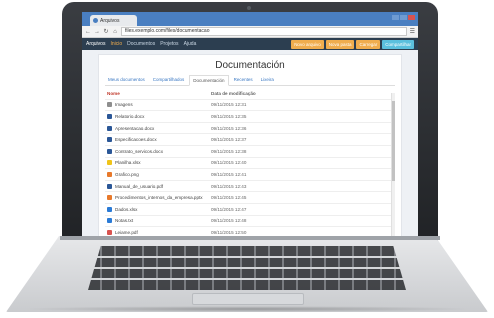  I want to click on header-date: Data de modificação, so click(303, 93).